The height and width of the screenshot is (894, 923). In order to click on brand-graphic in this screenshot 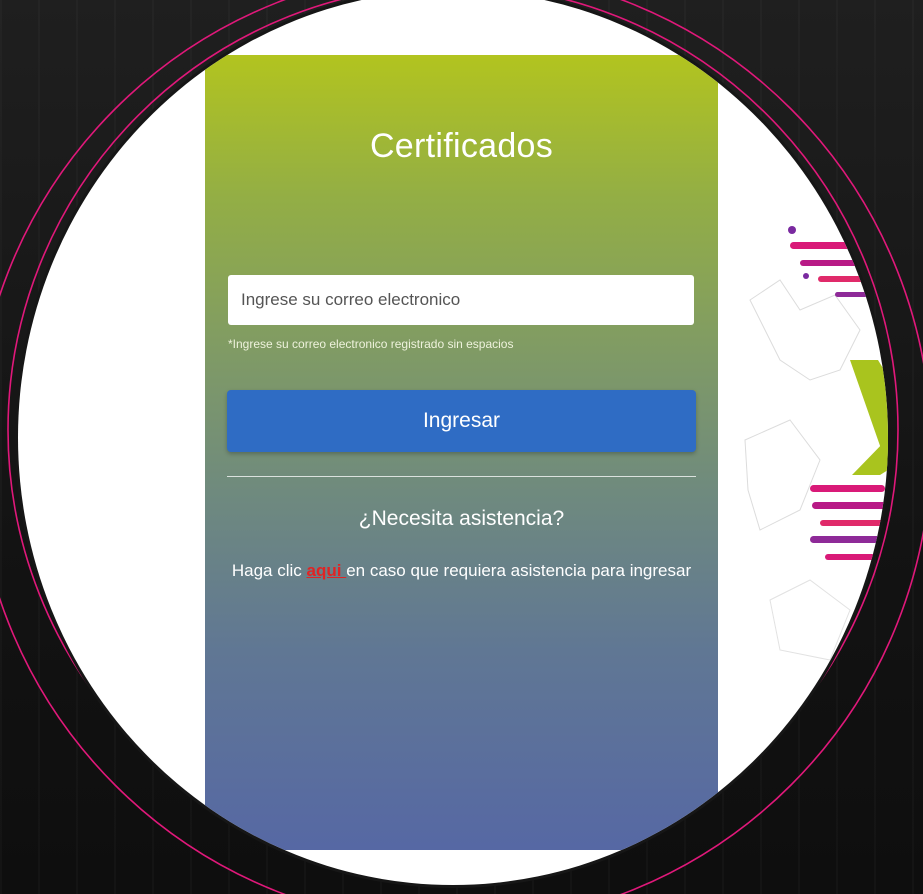, I will do `click(816, 443)`.